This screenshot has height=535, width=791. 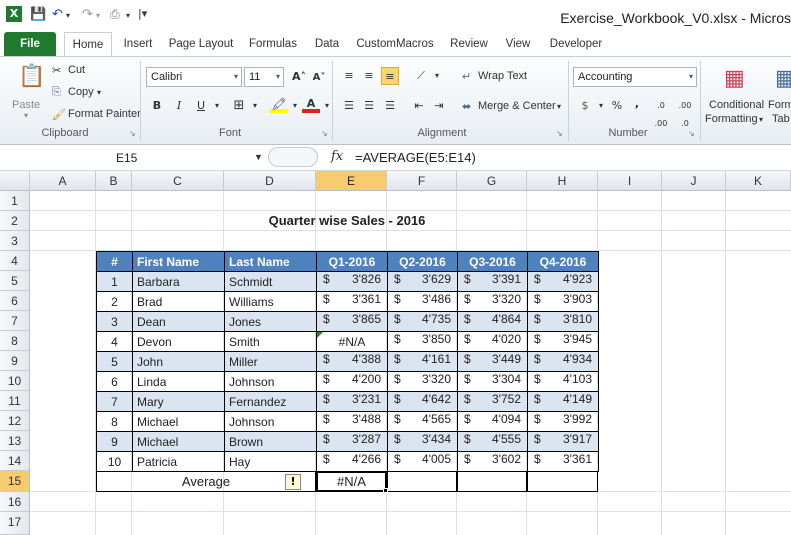 I want to click on cell-amount: $4'642, so click(x=422, y=401).